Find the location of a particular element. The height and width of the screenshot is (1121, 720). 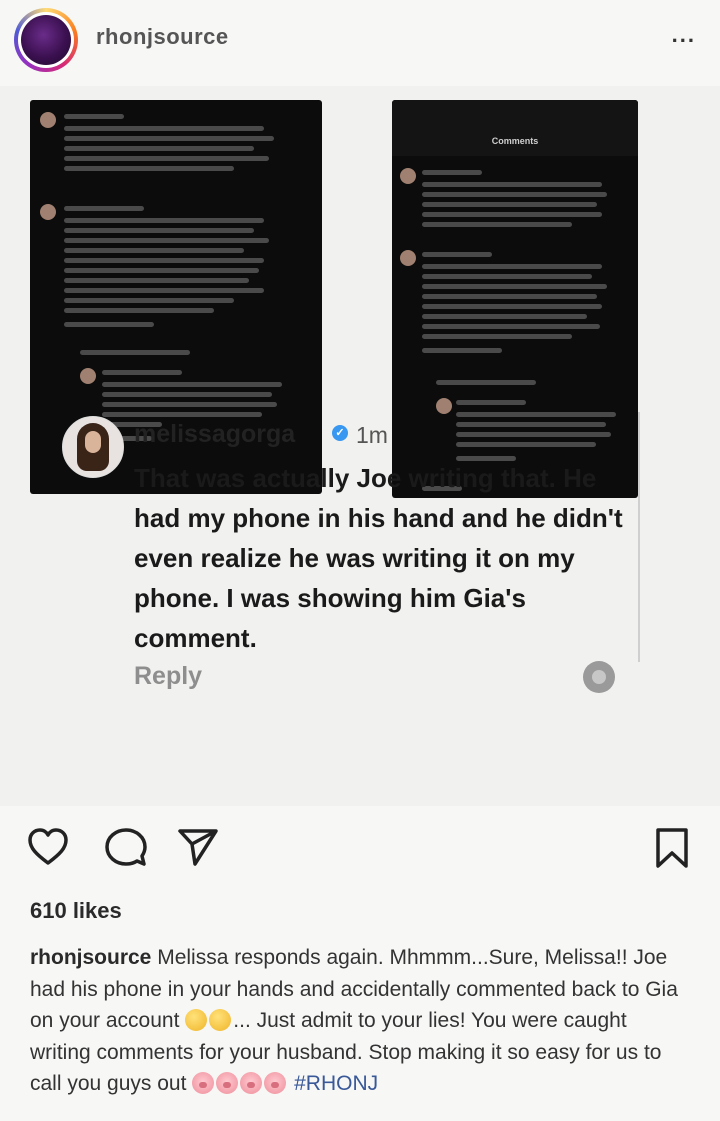

reply-button: Reply is located at coordinates (168, 676).